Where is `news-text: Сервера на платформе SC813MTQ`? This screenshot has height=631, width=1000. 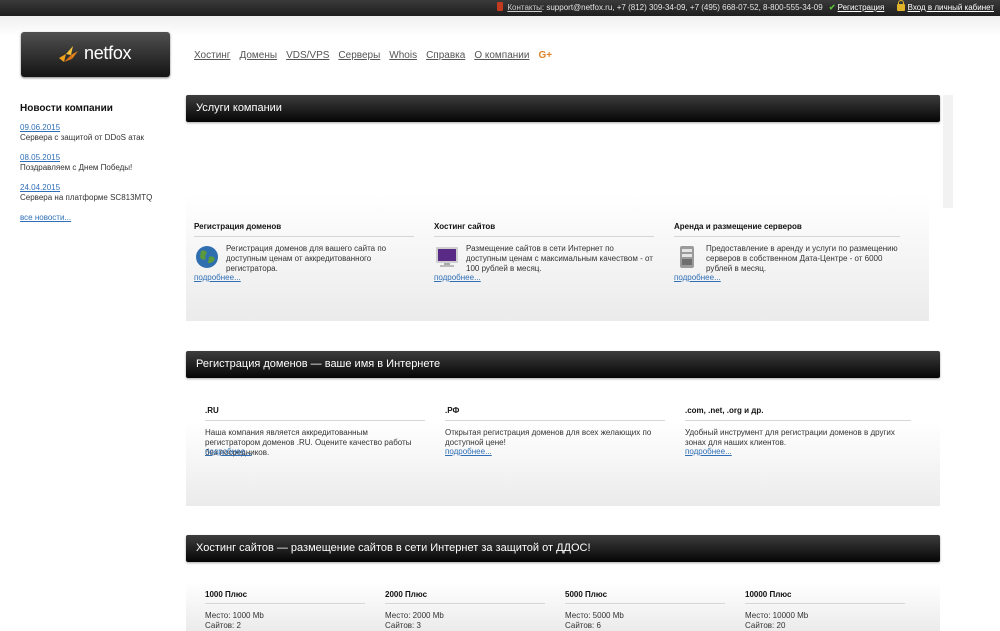 news-text: Сервера на платформе SC813MTQ is located at coordinates (86, 197).